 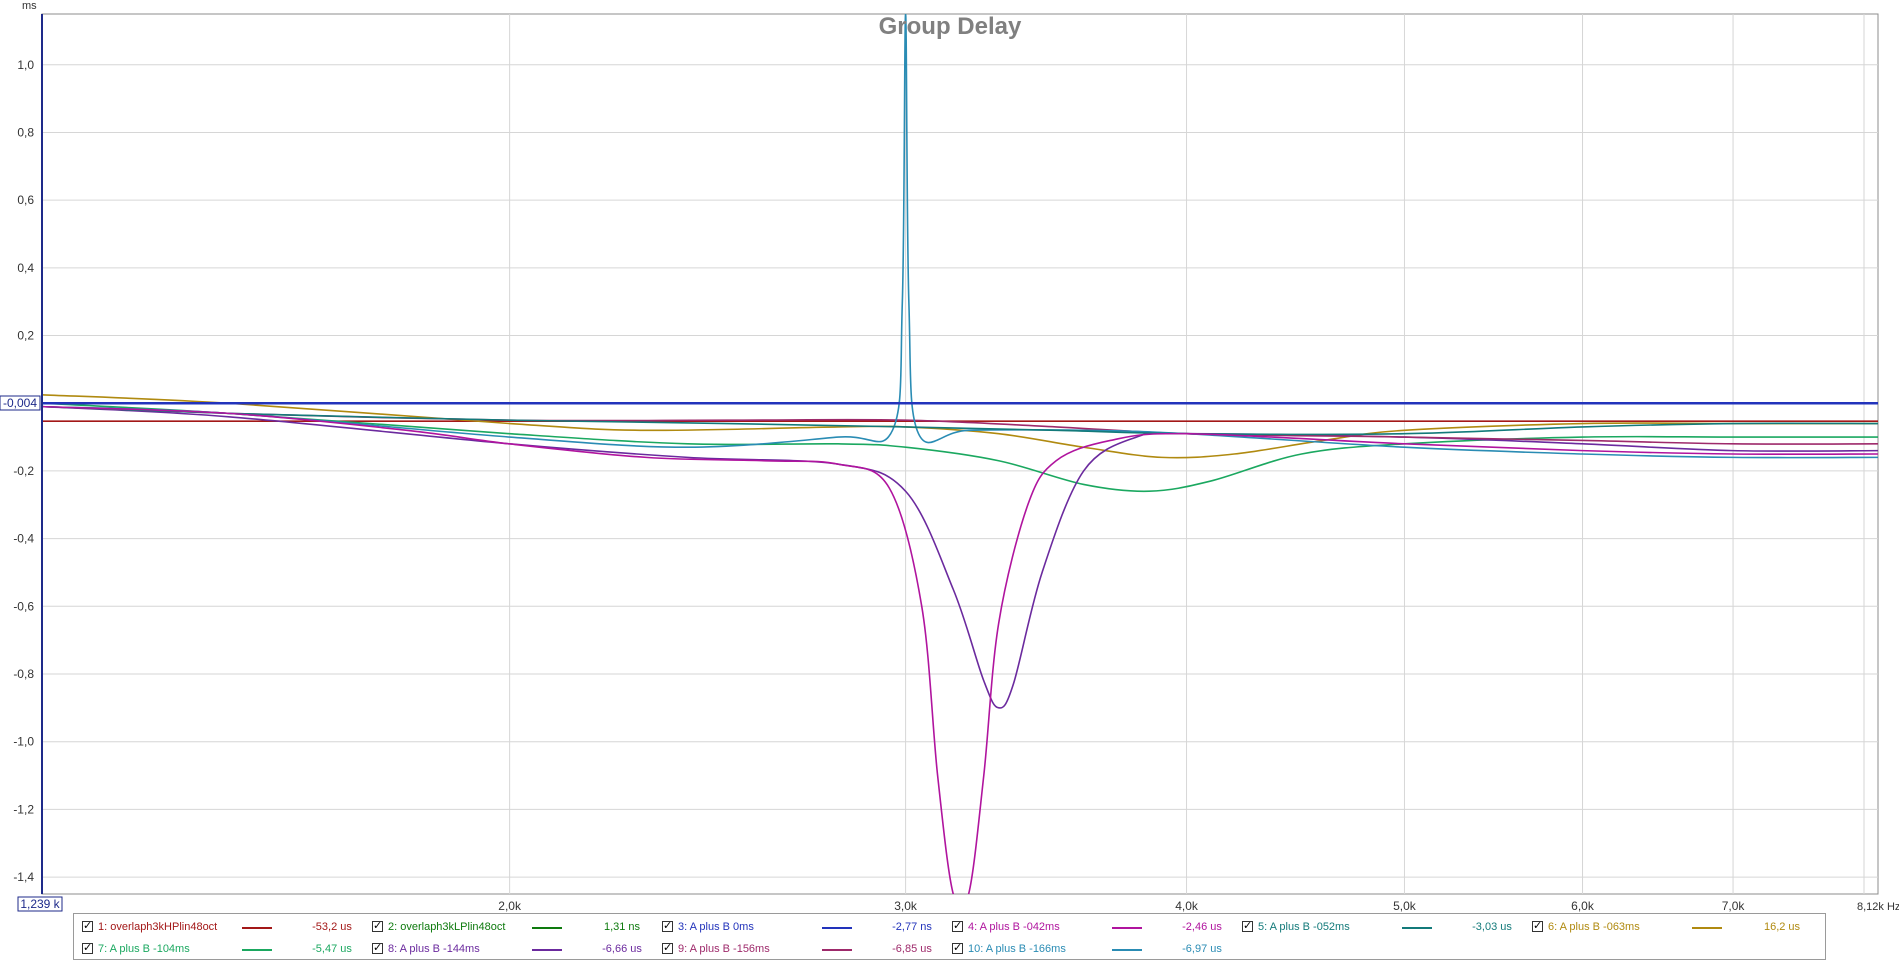 I want to click on legend-value: -2,46 us, so click(x=1202, y=927).